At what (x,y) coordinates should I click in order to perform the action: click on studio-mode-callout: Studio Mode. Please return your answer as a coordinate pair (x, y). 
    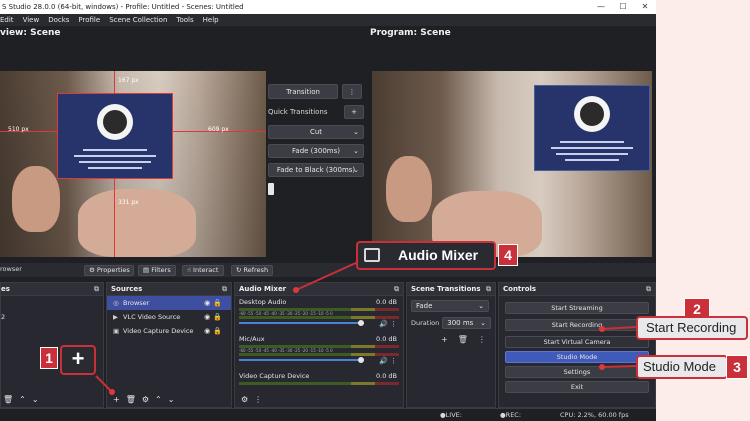
    Looking at the image, I should click on (682, 367).